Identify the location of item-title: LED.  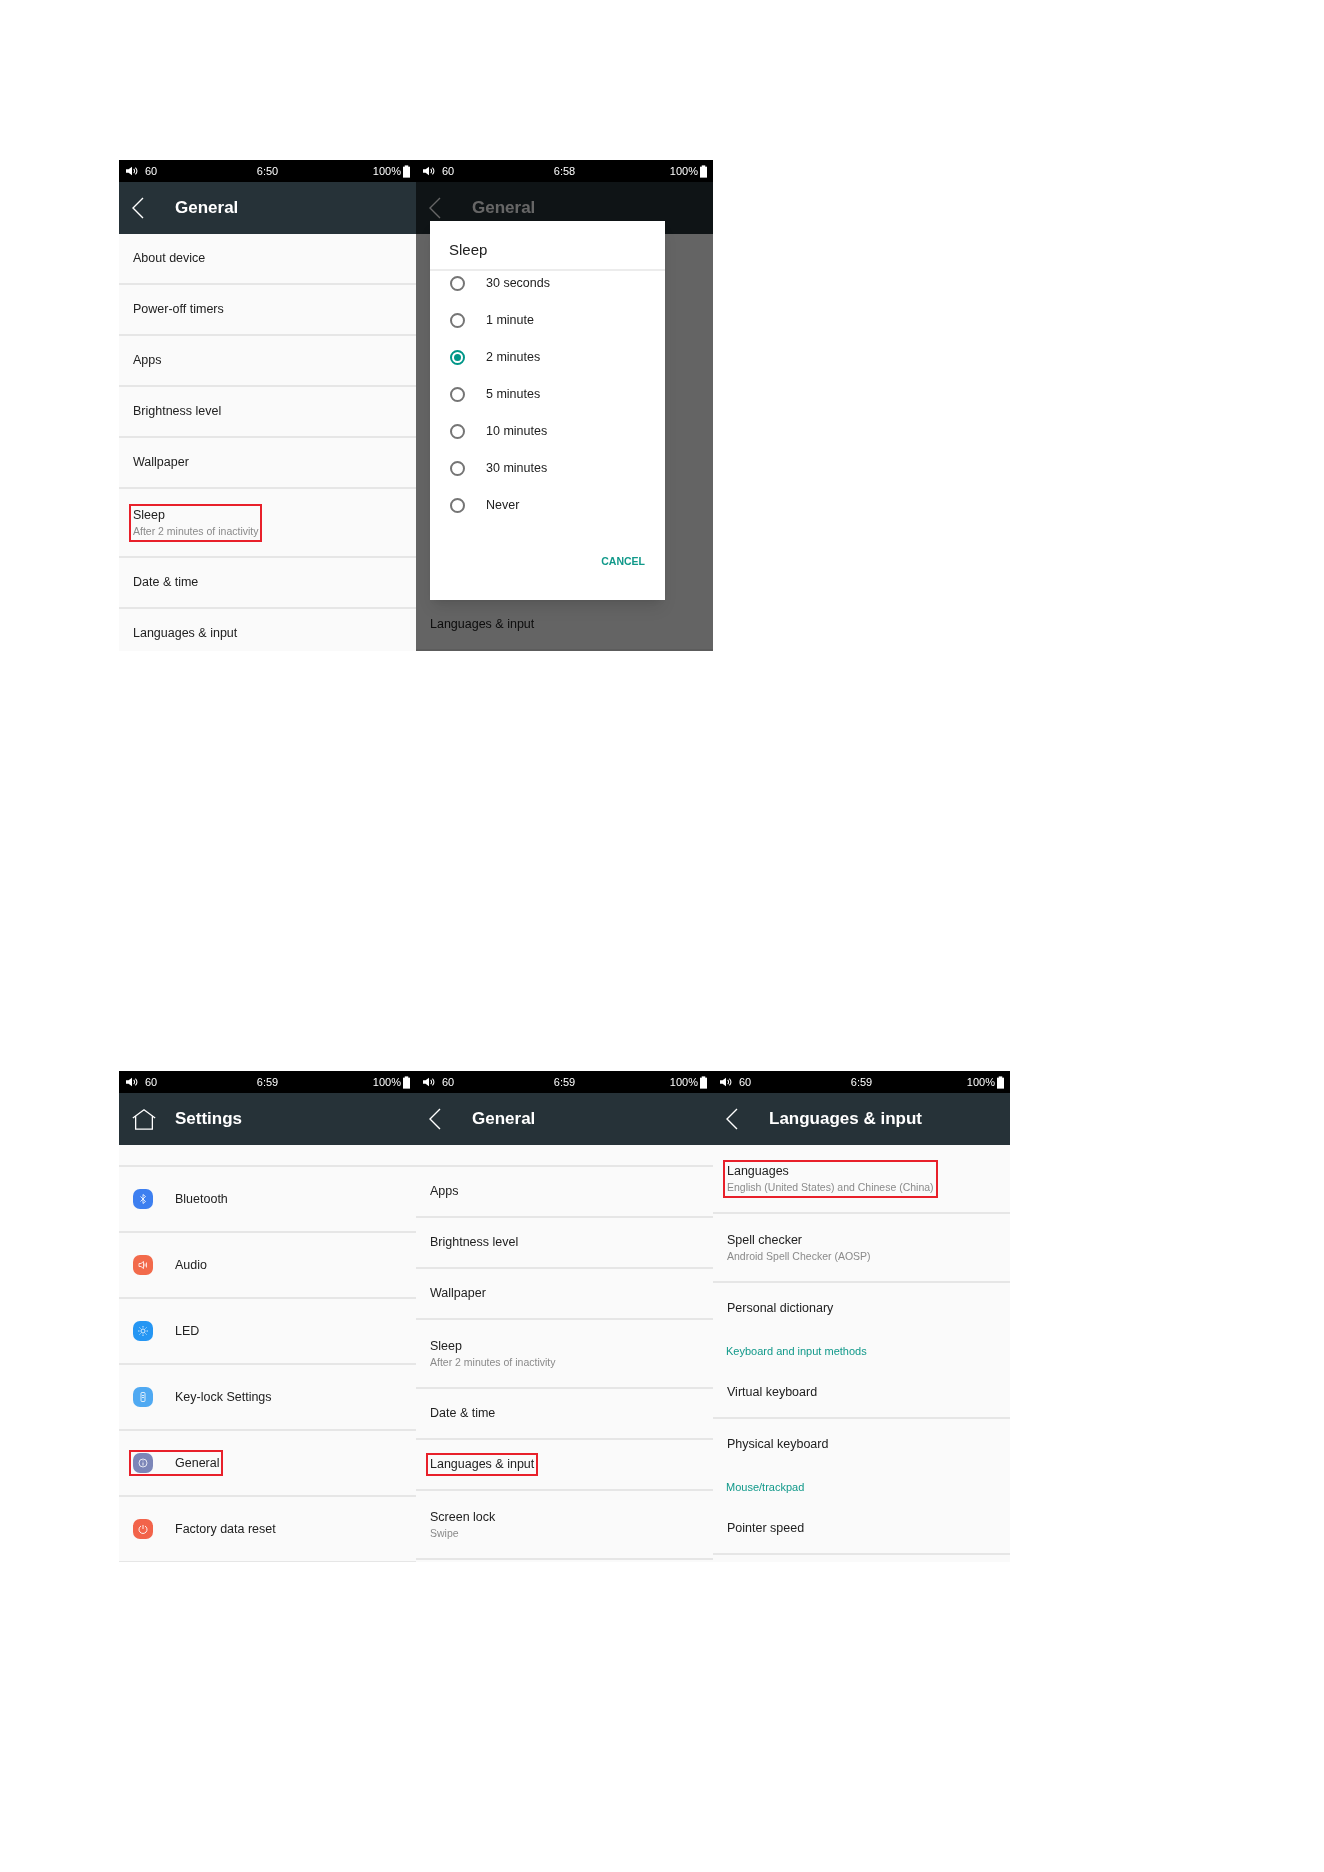
(187, 1331).